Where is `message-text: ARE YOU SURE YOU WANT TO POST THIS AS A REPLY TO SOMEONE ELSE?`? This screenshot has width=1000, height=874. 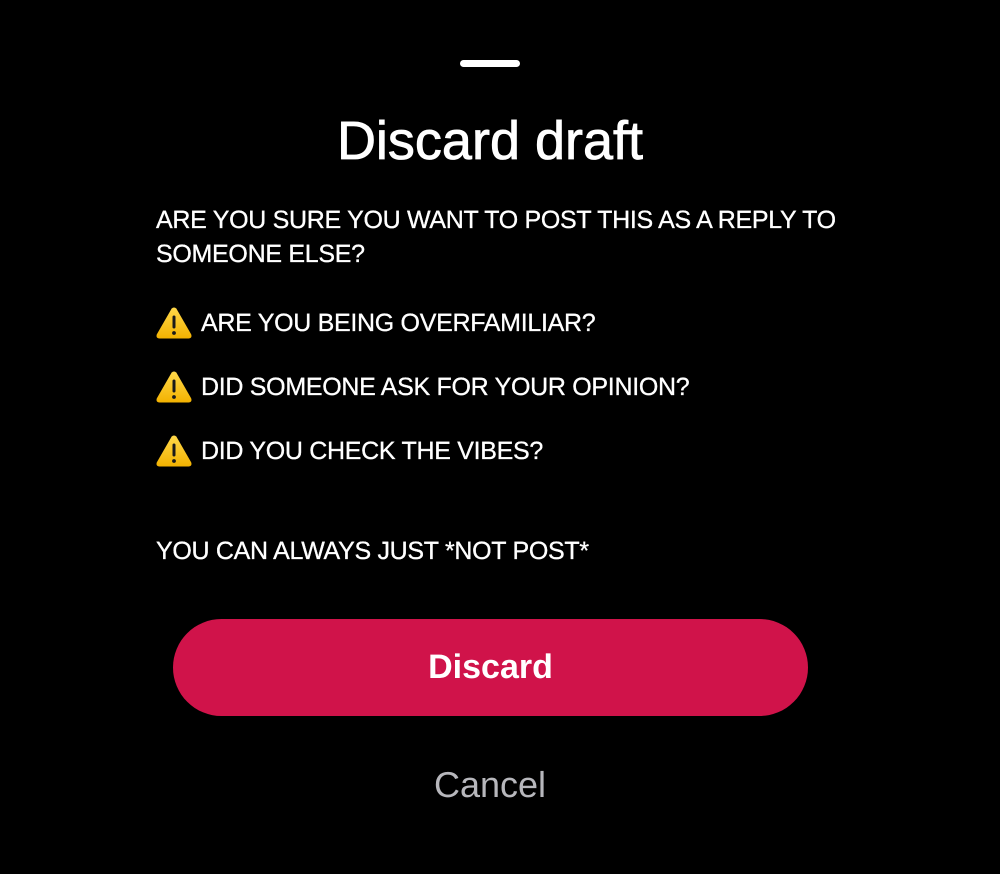
message-text: ARE YOU SURE YOU WANT TO POST THIS AS A REPLY TO SOMEONE ELSE? is located at coordinates (496, 237).